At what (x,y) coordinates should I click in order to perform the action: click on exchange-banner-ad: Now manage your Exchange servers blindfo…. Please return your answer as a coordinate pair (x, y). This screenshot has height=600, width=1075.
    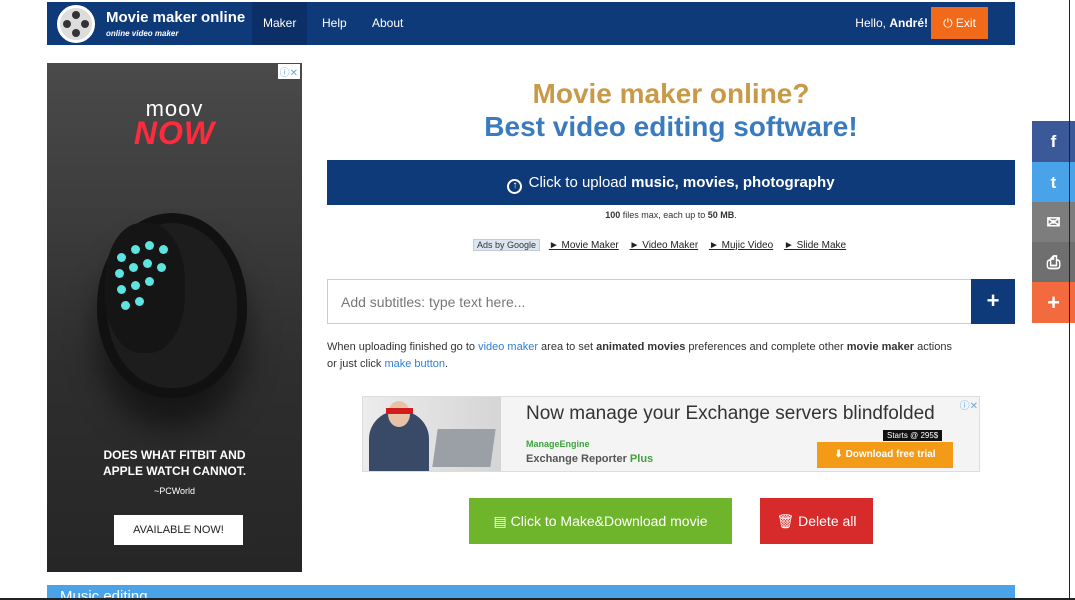
    Looking at the image, I should click on (671, 434).